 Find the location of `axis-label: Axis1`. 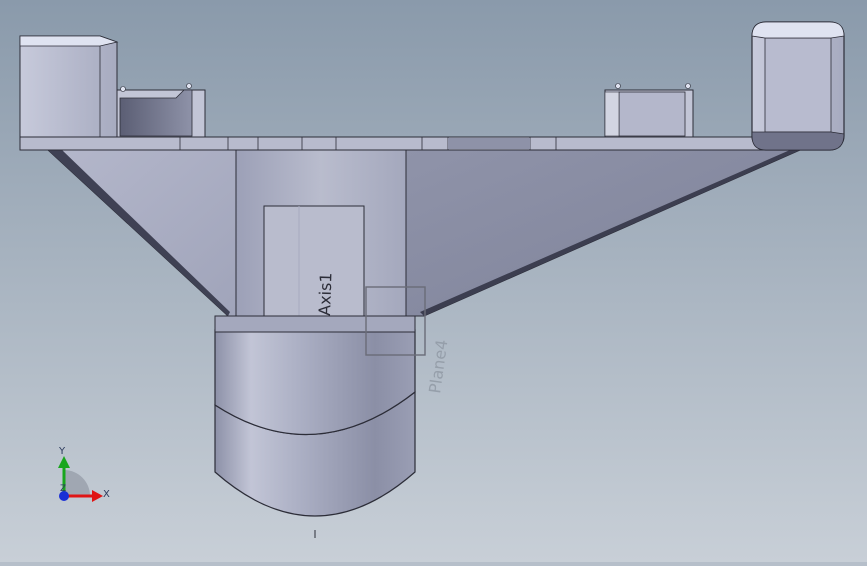

axis-label: Axis1 is located at coordinates (325, 294).